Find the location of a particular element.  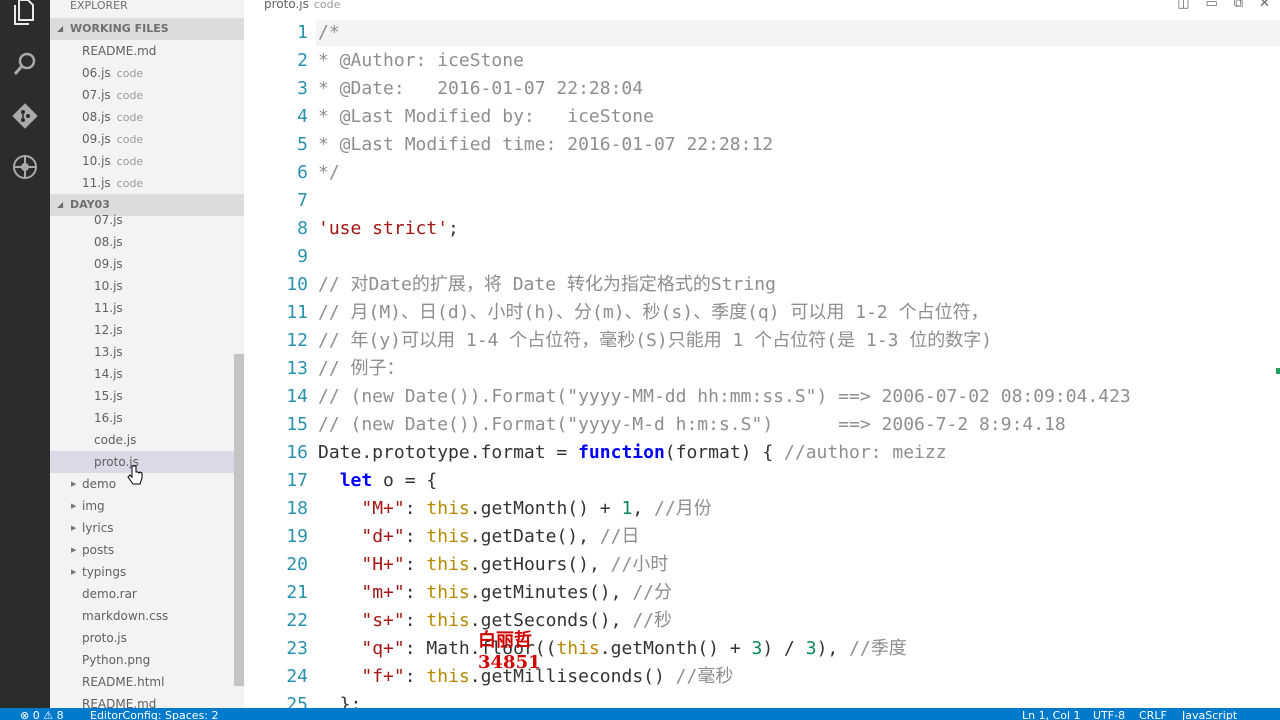

code-folder-file-item: 14.js is located at coordinates (108, 374).